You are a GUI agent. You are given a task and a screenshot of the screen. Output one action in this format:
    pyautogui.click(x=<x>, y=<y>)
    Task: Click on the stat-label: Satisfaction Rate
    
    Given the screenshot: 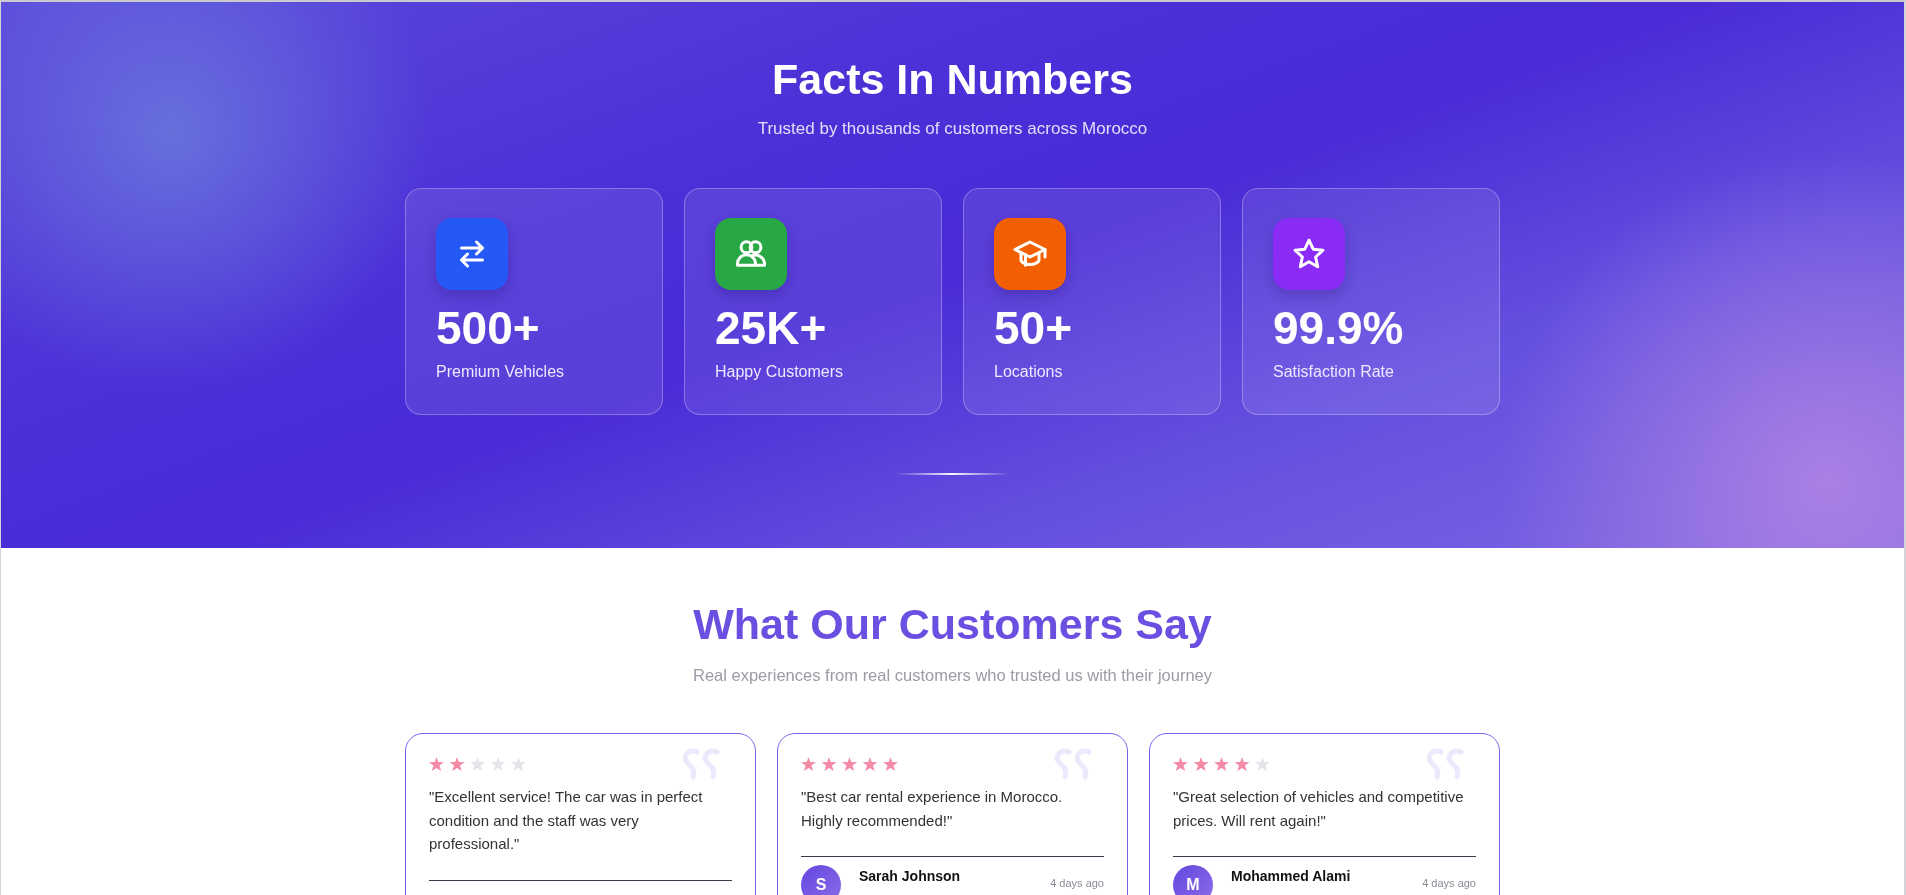 What is the action you would take?
    pyautogui.click(x=1334, y=372)
    